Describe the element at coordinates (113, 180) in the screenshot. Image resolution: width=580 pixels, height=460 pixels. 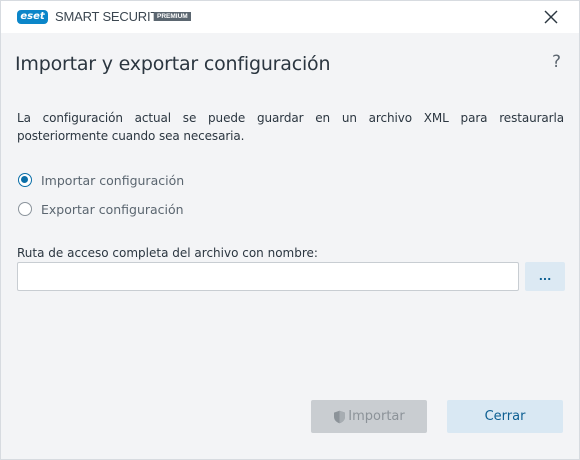
I see `import-option-label: Importar configuración` at that location.